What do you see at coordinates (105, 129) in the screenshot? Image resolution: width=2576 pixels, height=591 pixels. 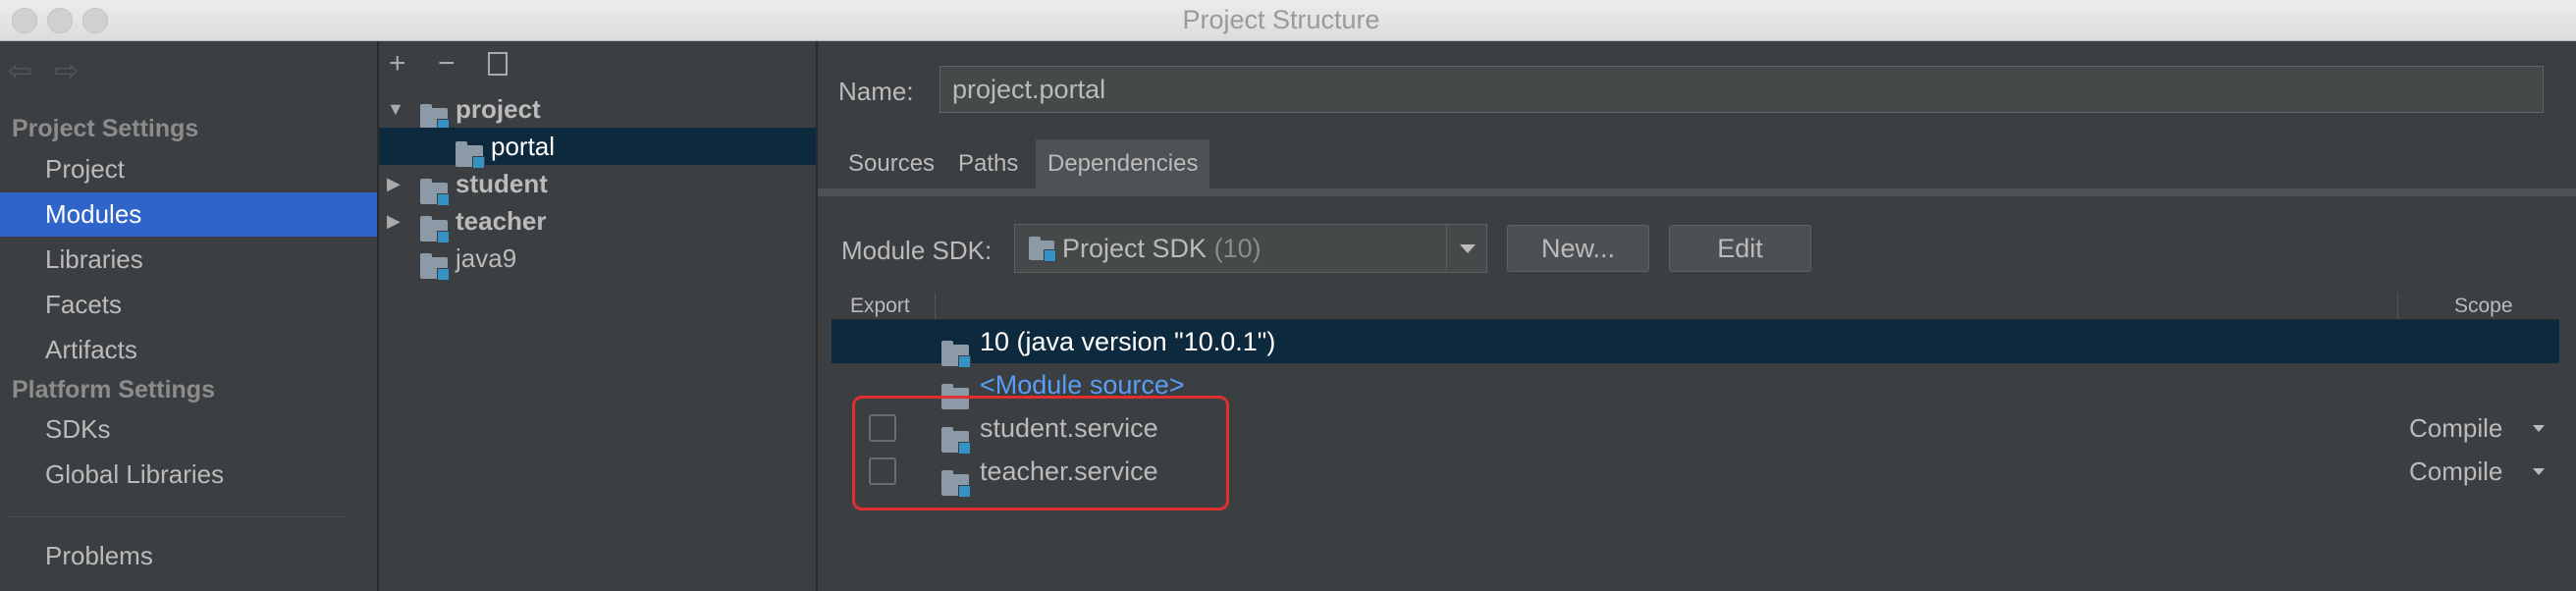 I see `project-settings-header: Project Settings` at bounding box center [105, 129].